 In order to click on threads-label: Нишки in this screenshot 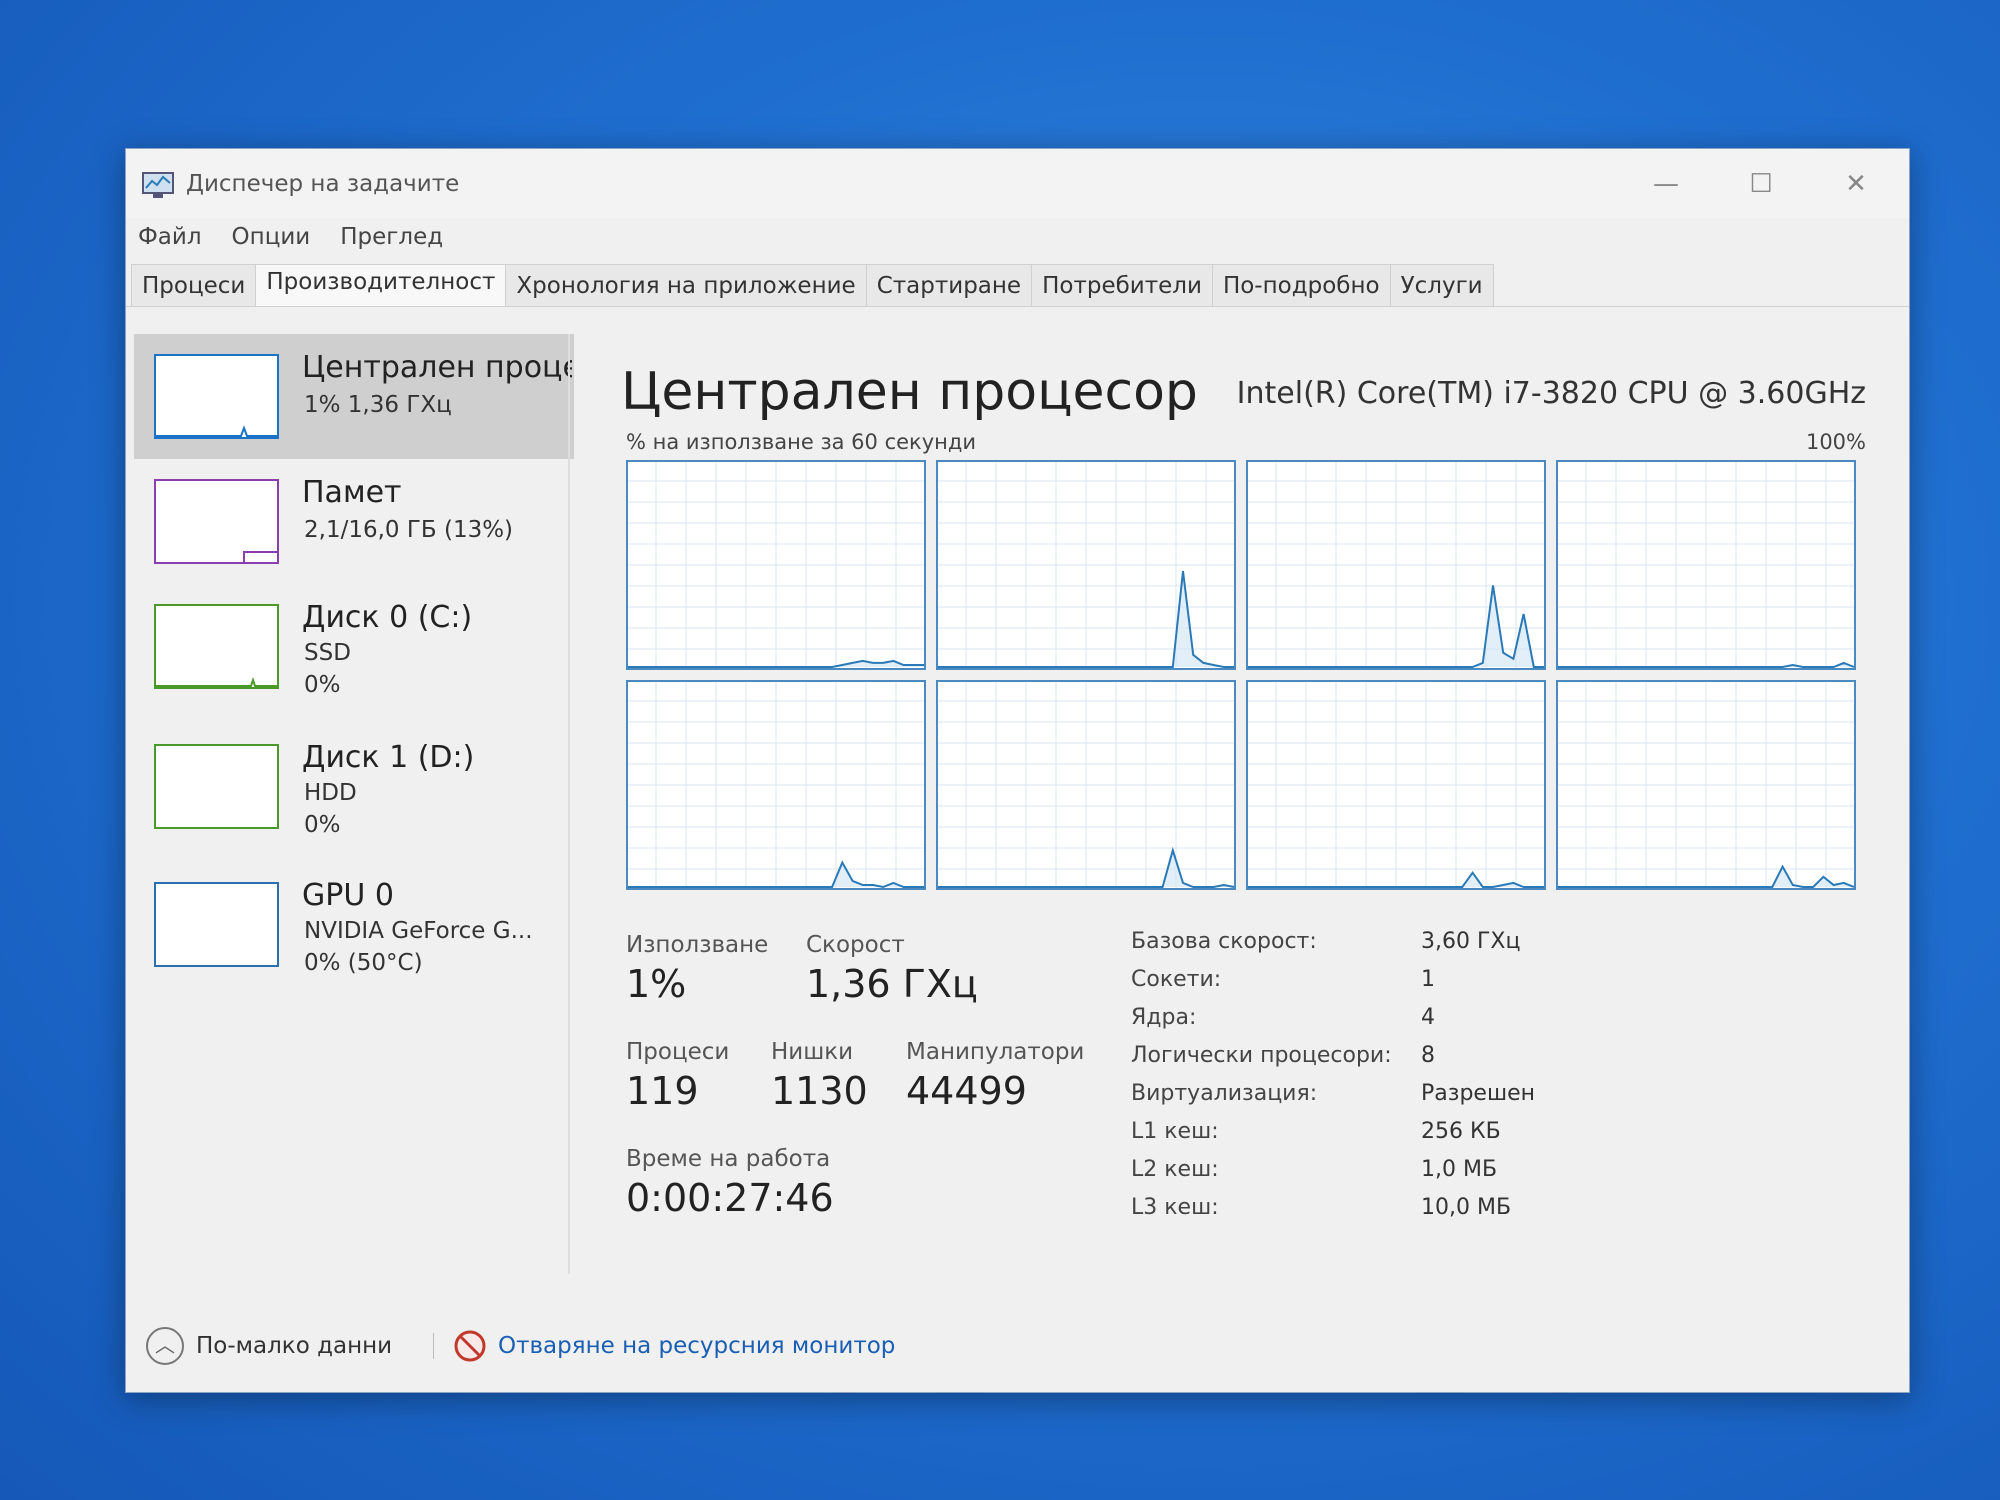, I will do `click(812, 1052)`.